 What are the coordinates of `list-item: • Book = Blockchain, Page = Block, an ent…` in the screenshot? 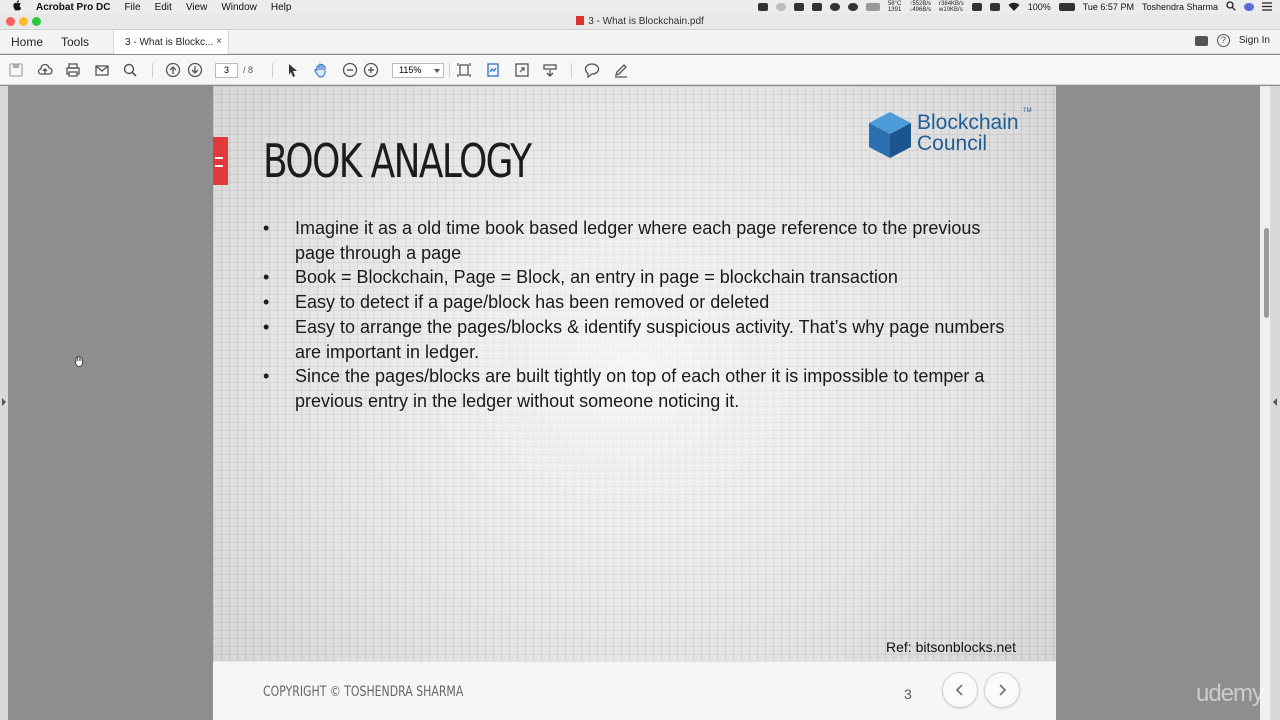 It's located at (643, 277).